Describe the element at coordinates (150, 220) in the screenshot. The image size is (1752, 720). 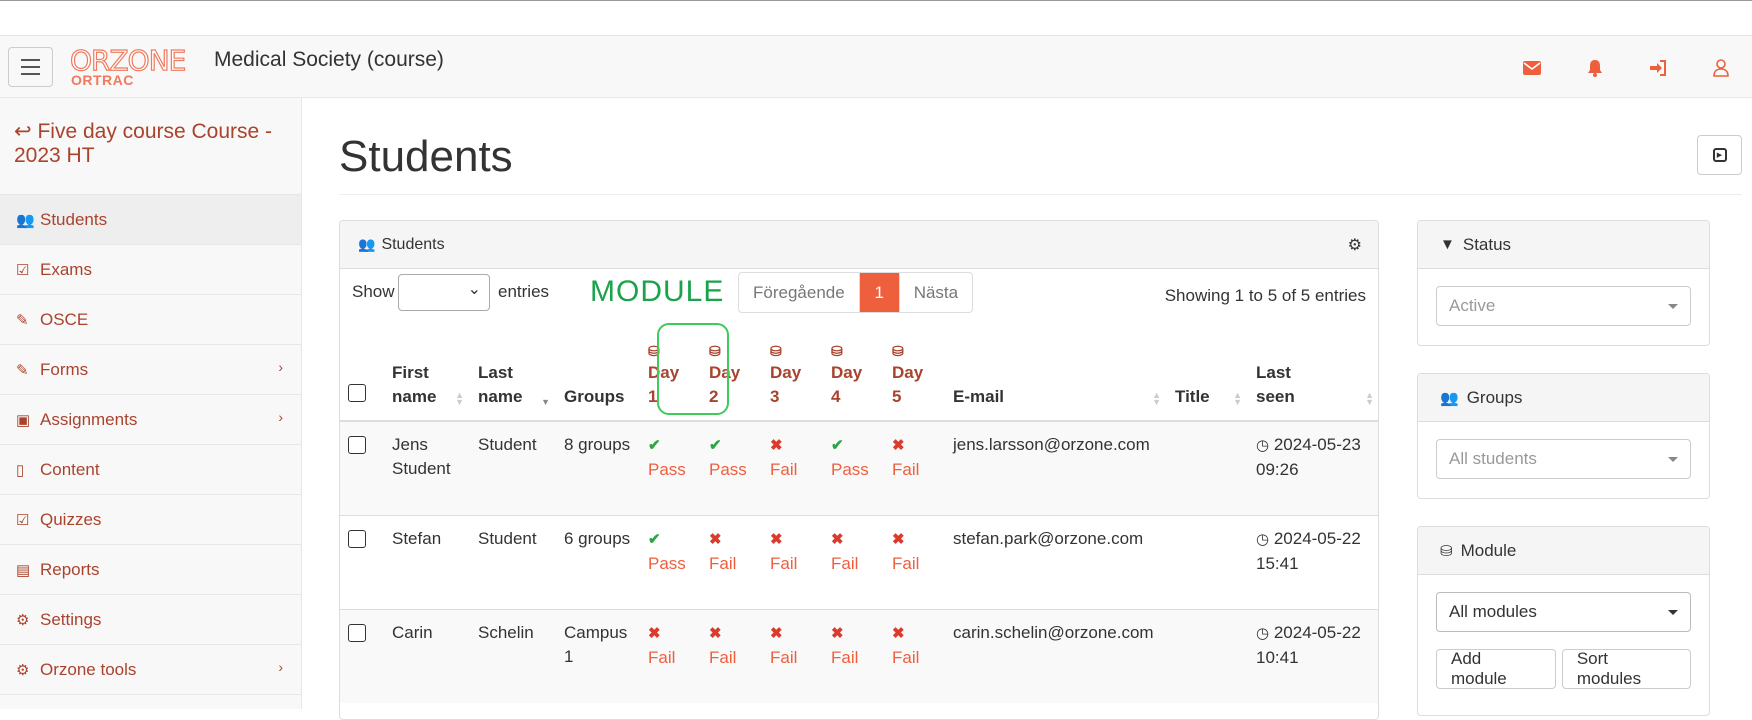
I see `sidebar-item-students: 👥 Students` at that location.